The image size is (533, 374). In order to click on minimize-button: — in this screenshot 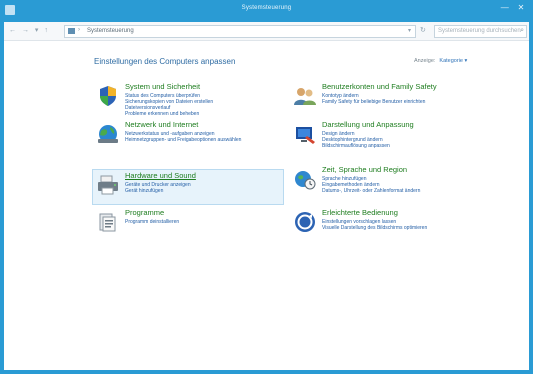, I will do `click(505, 8)`.